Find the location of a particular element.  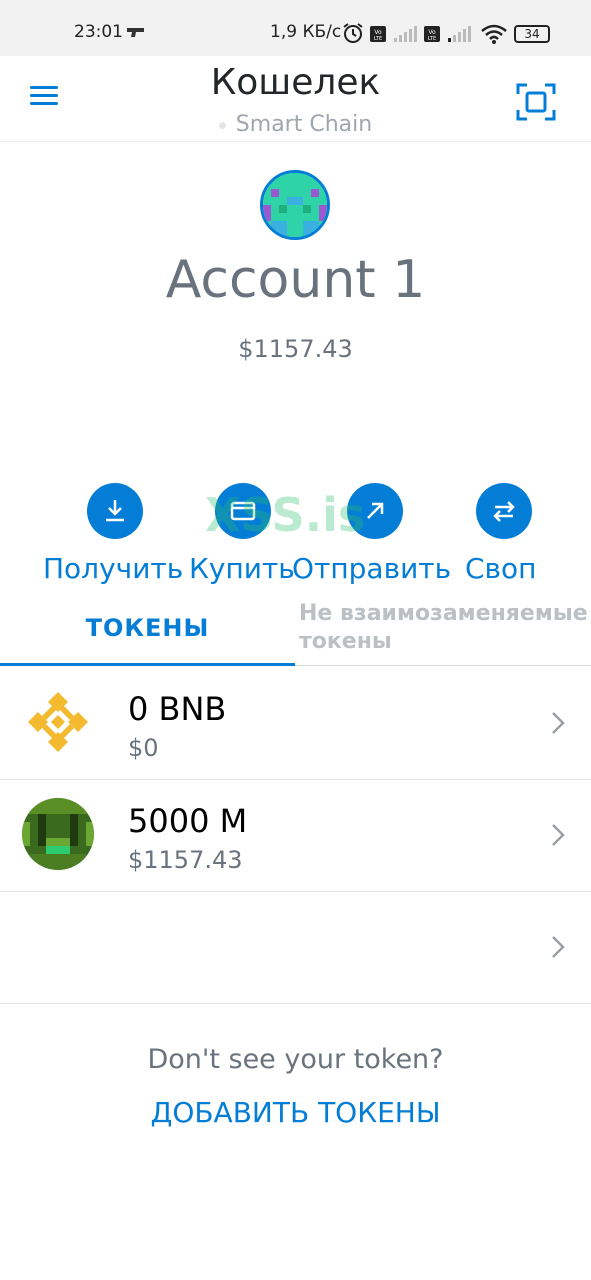

status-bar: 23:01 1,9 КБ/с Vo LTE Vo LTE 34 is located at coordinates (295, 28).